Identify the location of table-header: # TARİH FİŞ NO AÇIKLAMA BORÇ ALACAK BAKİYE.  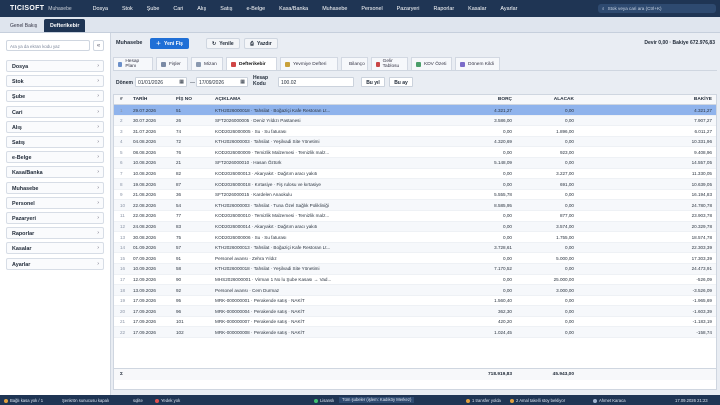
(415, 100).